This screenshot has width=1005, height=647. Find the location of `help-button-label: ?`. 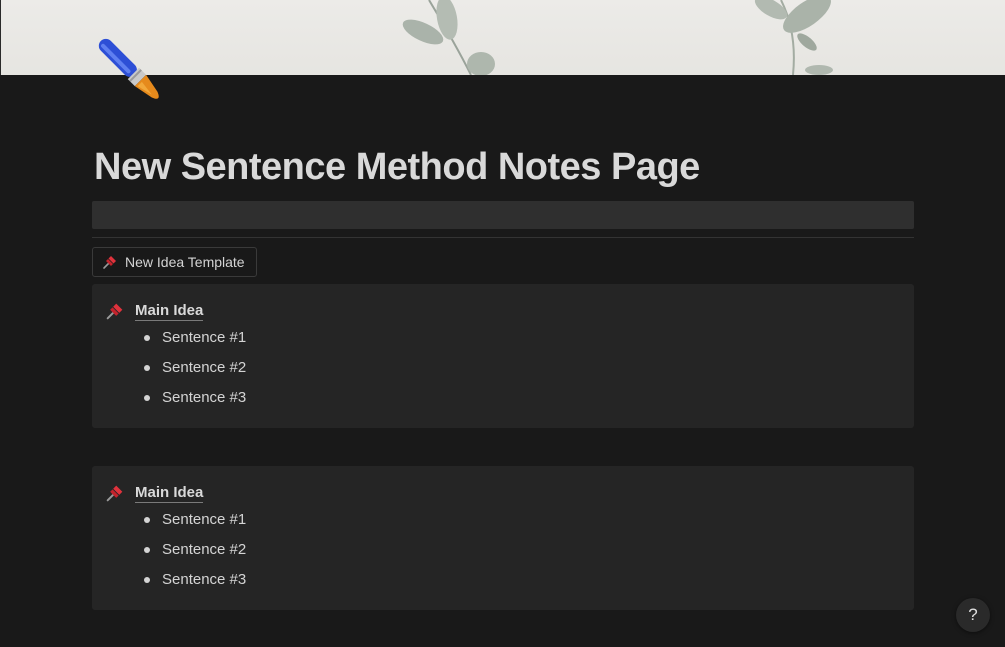

help-button-label: ? is located at coordinates (973, 614).